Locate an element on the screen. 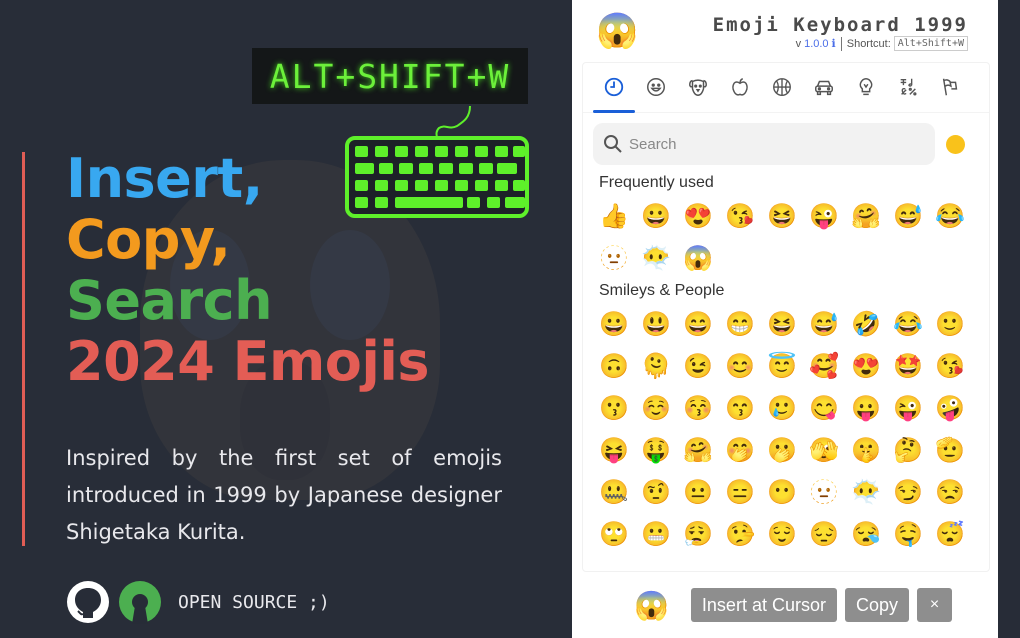 This screenshot has width=1020, height=638. emoji-button: 🥲 is located at coordinates (782, 408).